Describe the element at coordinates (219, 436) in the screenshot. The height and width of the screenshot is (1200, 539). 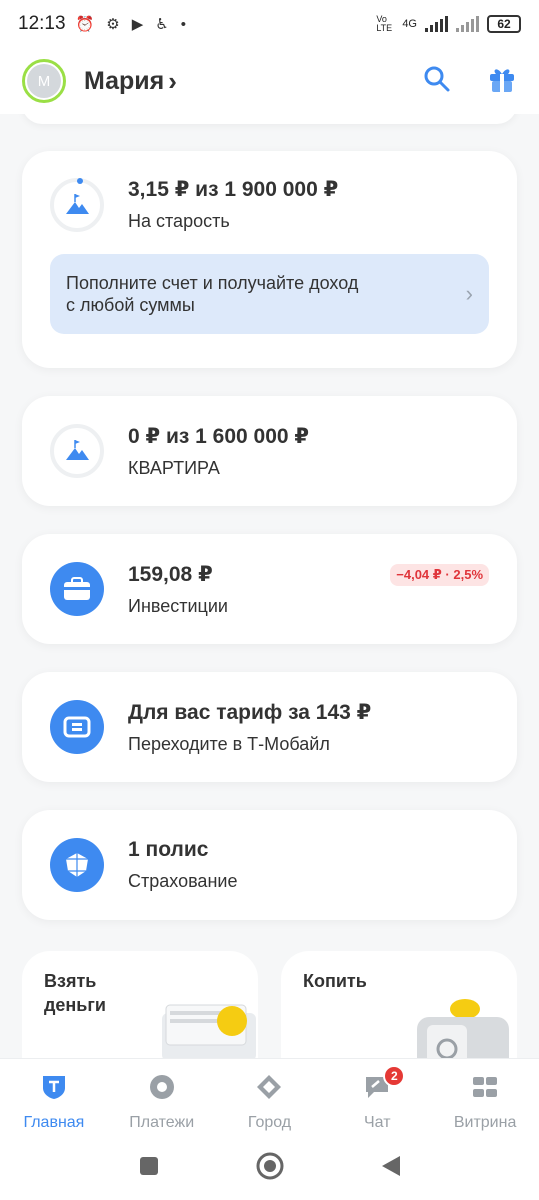
I see `goal-amount: 0 ₽ из 1 600 000 ₽` at that location.